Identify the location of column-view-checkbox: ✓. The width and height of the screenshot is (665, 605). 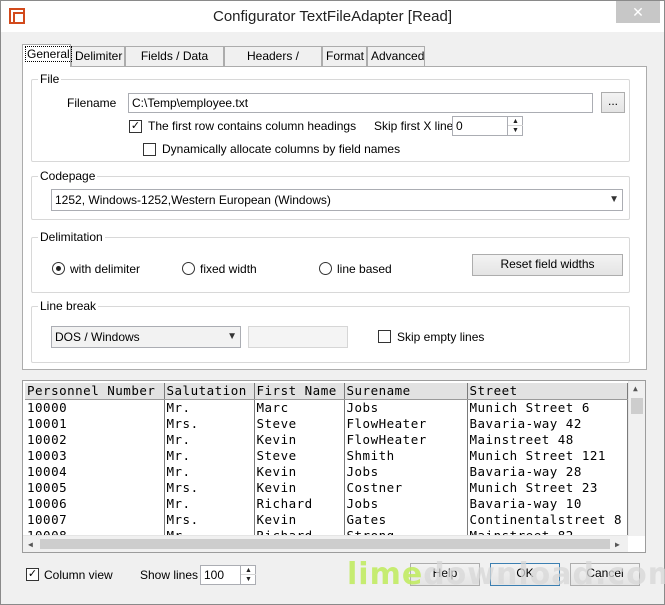
(32, 574).